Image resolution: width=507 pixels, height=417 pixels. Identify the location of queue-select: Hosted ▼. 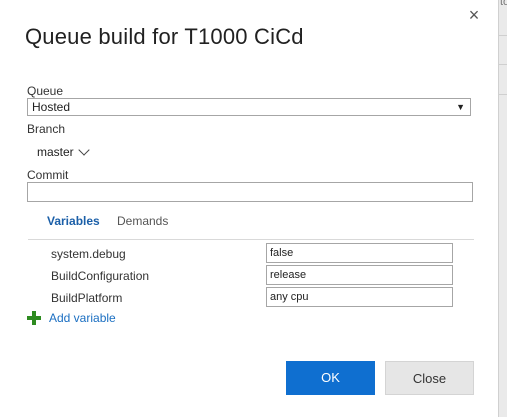
(249, 107).